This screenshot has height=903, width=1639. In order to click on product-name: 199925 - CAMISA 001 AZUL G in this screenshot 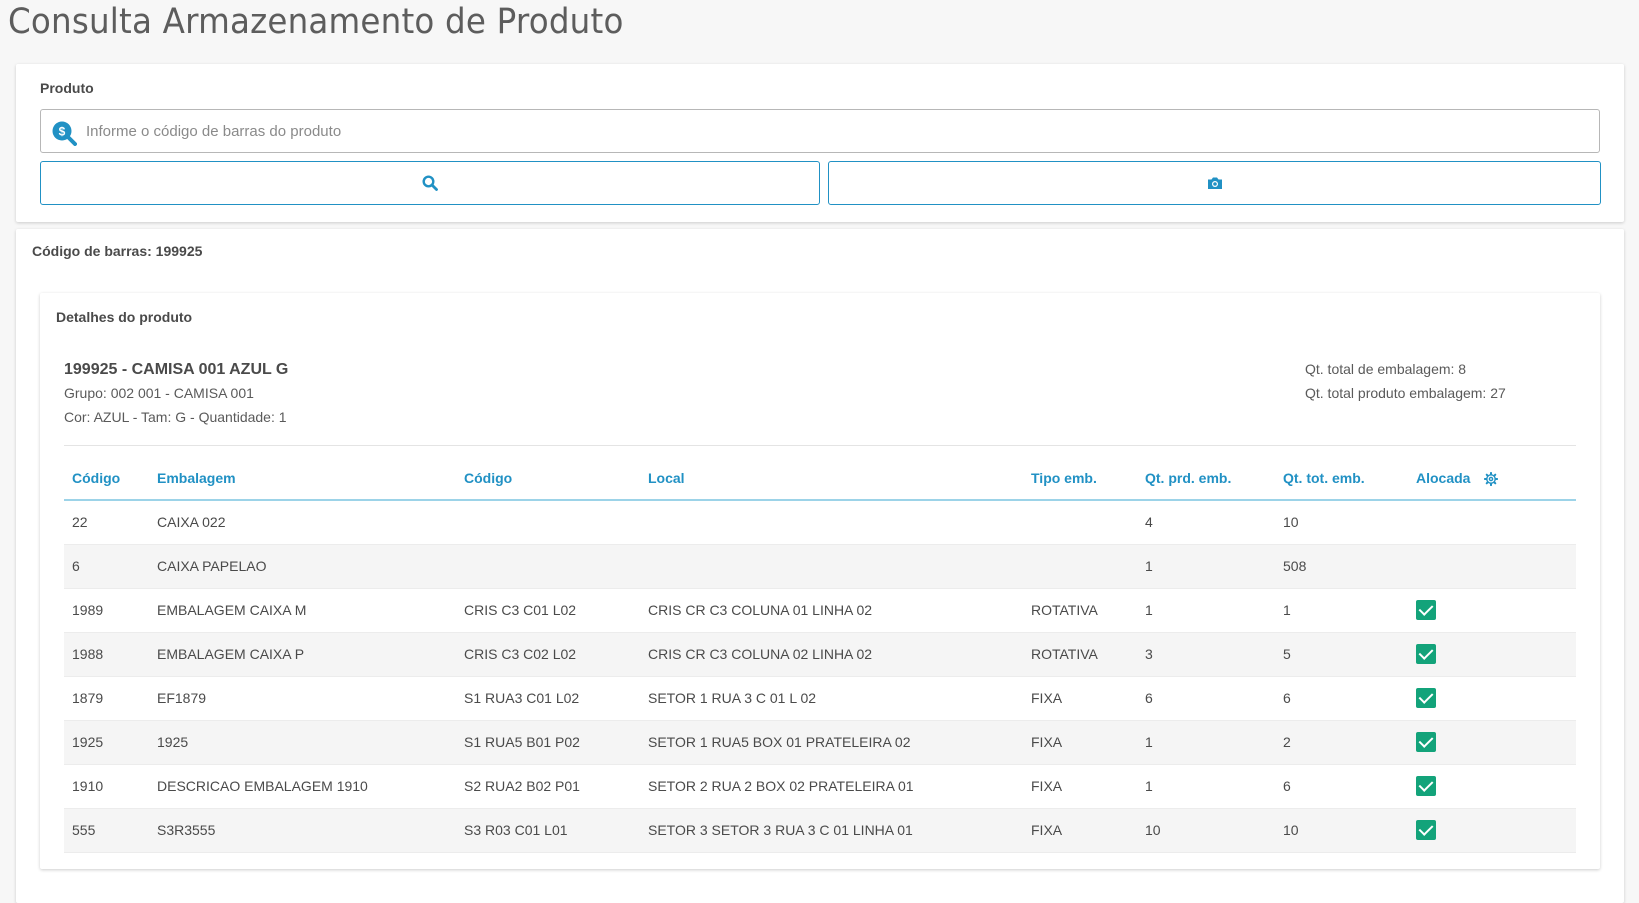, I will do `click(176, 369)`.